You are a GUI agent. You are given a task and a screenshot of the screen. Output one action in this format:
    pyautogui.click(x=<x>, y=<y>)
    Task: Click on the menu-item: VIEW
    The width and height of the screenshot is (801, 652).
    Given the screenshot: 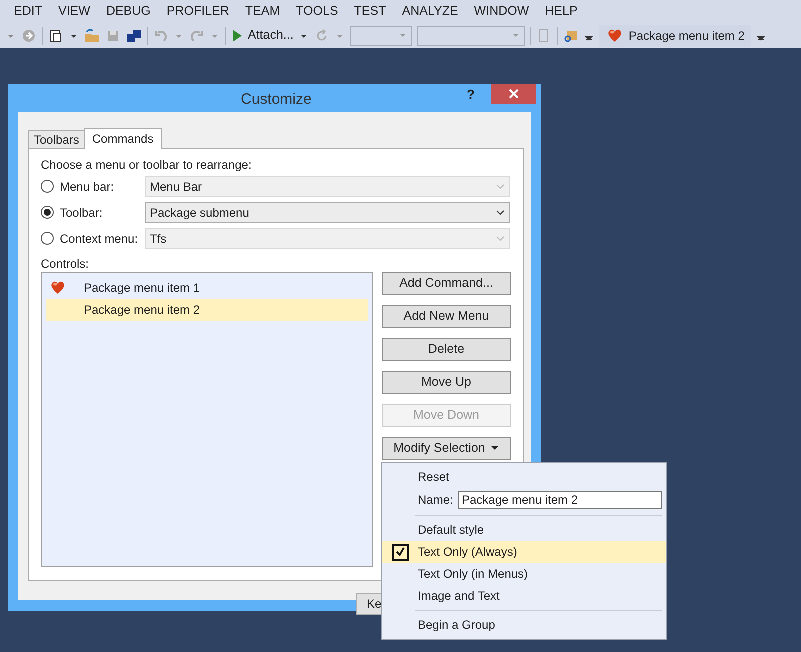 What is the action you would take?
    pyautogui.click(x=74, y=11)
    